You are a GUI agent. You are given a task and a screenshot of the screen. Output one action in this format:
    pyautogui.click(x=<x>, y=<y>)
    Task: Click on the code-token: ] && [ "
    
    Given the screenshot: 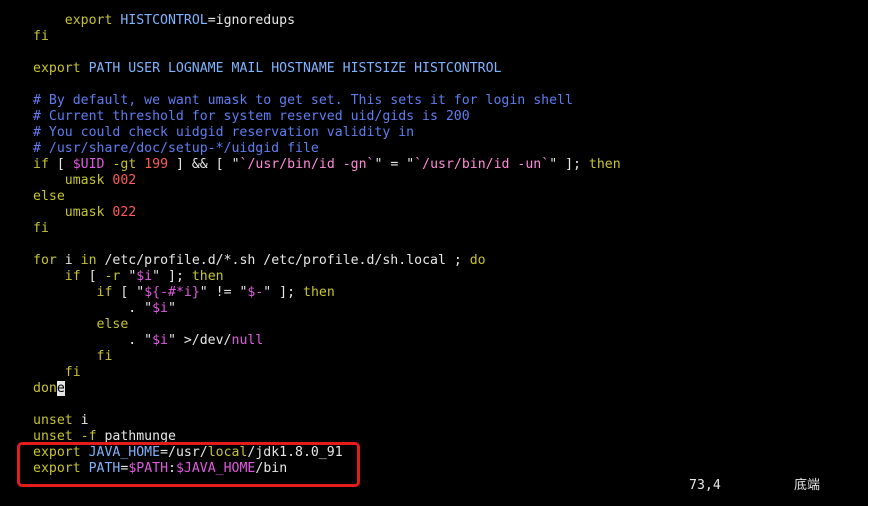 What is the action you would take?
    pyautogui.click(x=204, y=164)
    